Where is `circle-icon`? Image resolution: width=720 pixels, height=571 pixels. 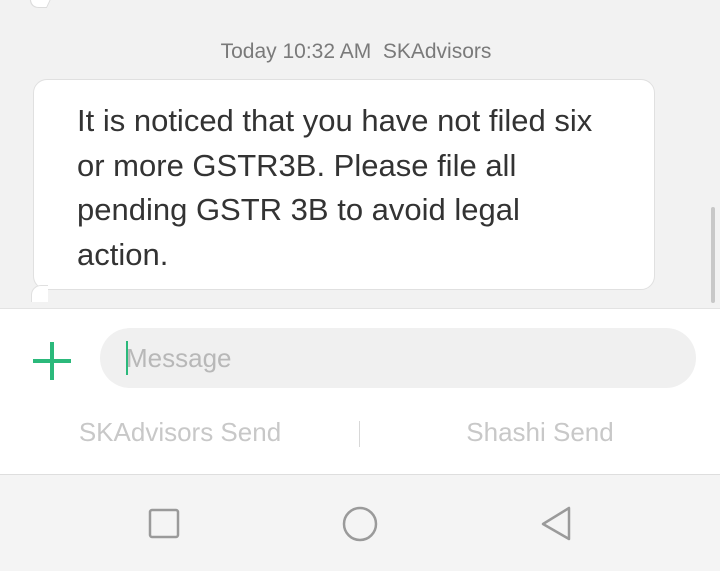
circle-icon is located at coordinates (360, 523).